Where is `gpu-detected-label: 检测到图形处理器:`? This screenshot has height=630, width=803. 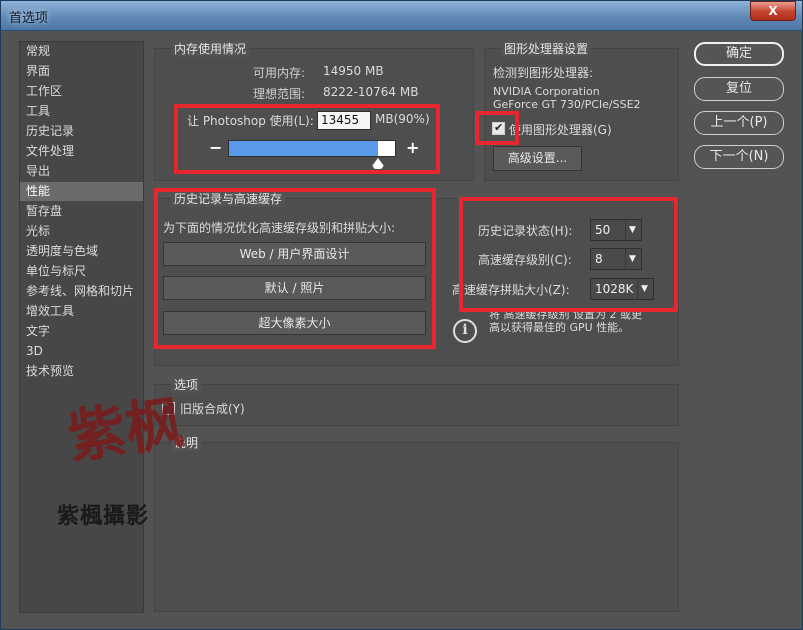
gpu-detected-label: 检测到图形处理器: is located at coordinates (543, 73).